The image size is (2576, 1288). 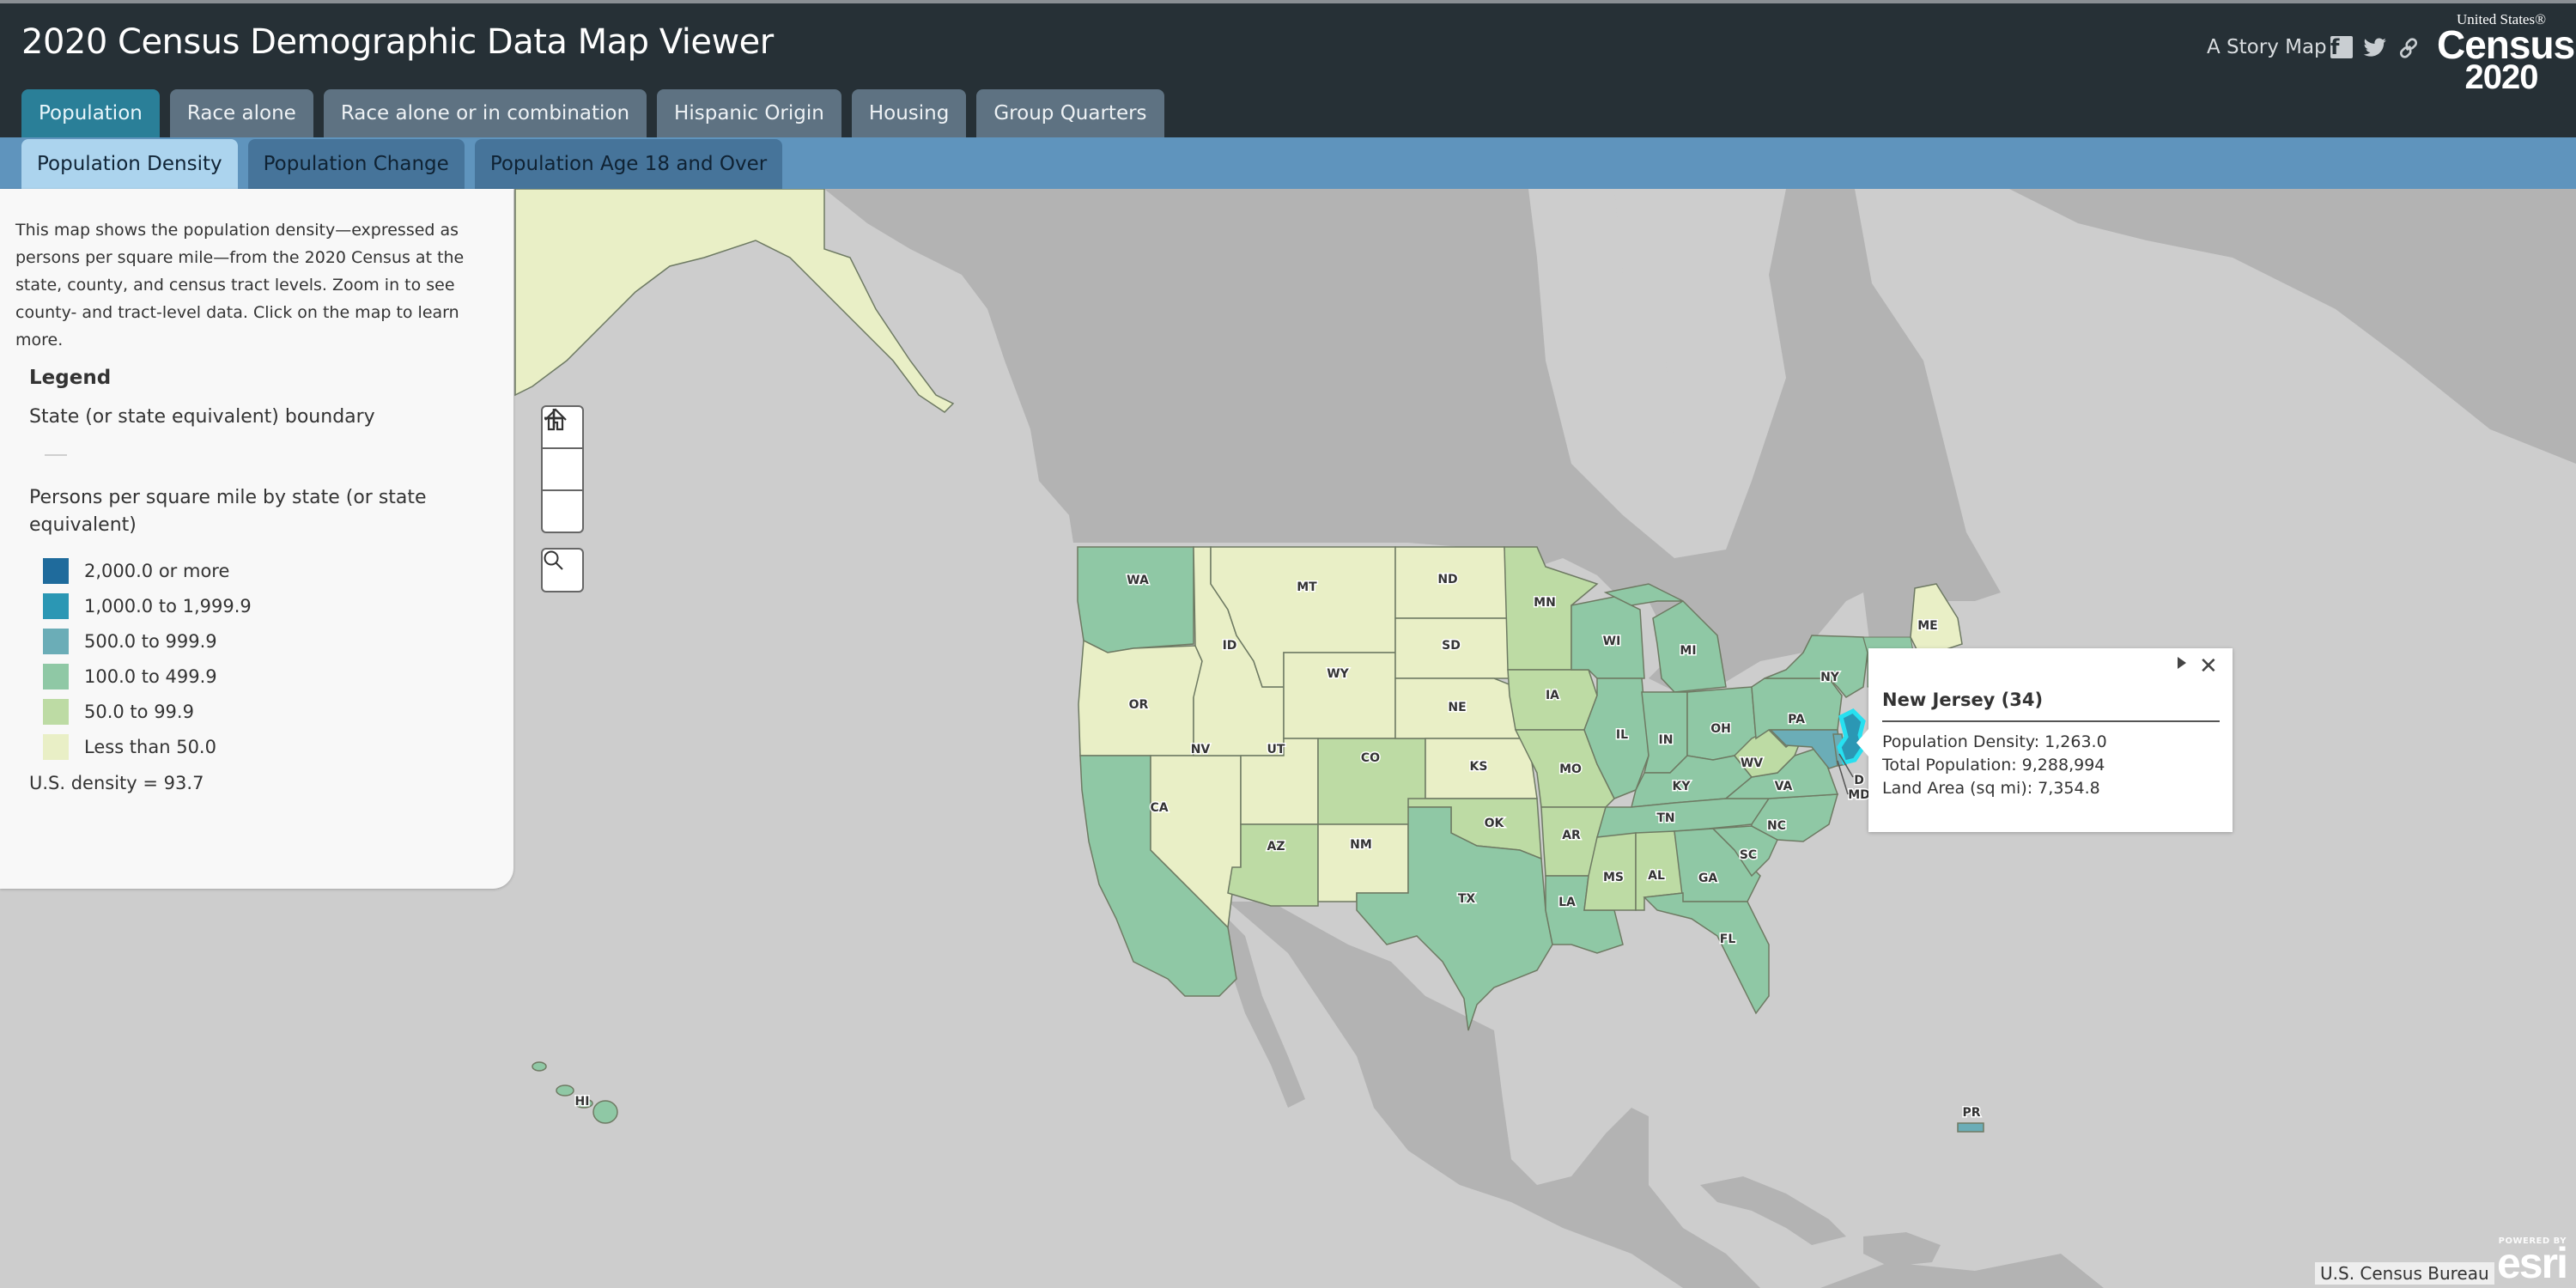 I want to click on state-label-ia: IA, so click(x=1553, y=695).